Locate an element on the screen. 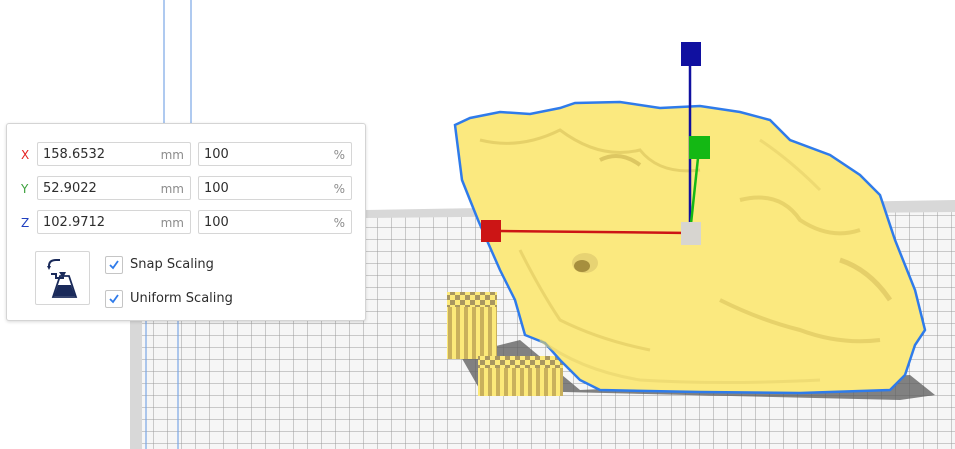 The height and width of the screenshot is (449, 955). gizmo-y-handle is located at coordinates (699, 147).